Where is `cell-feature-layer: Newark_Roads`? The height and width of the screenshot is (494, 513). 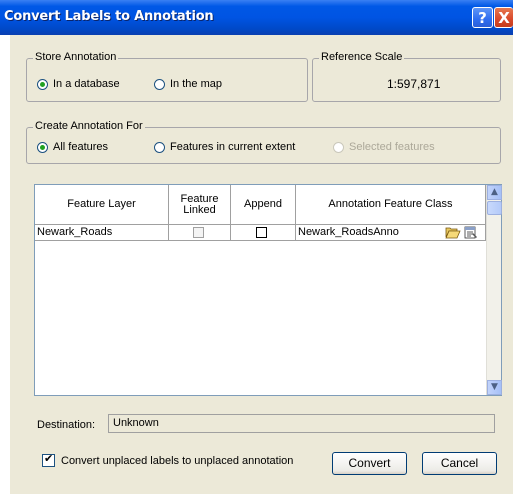 cell-feature-layer: Newark_Roads is located at coordinates (102, 233).